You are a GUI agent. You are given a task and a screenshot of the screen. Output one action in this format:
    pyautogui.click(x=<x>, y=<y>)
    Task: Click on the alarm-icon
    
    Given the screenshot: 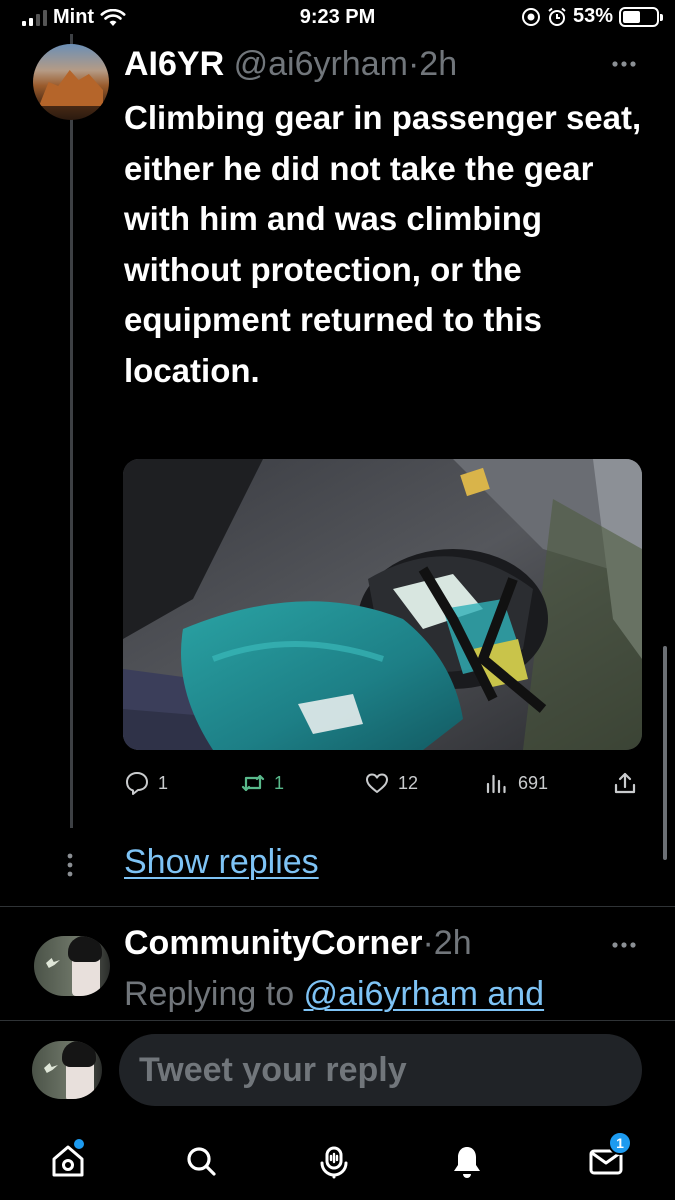 What is the action you would take?
    pyautogui.click(x=557, y=16)
    